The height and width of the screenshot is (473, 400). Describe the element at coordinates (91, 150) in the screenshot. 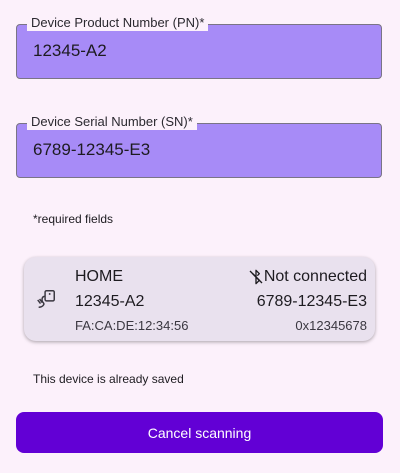

I see `serial-number-value: 6789-12345-E3` at that location.